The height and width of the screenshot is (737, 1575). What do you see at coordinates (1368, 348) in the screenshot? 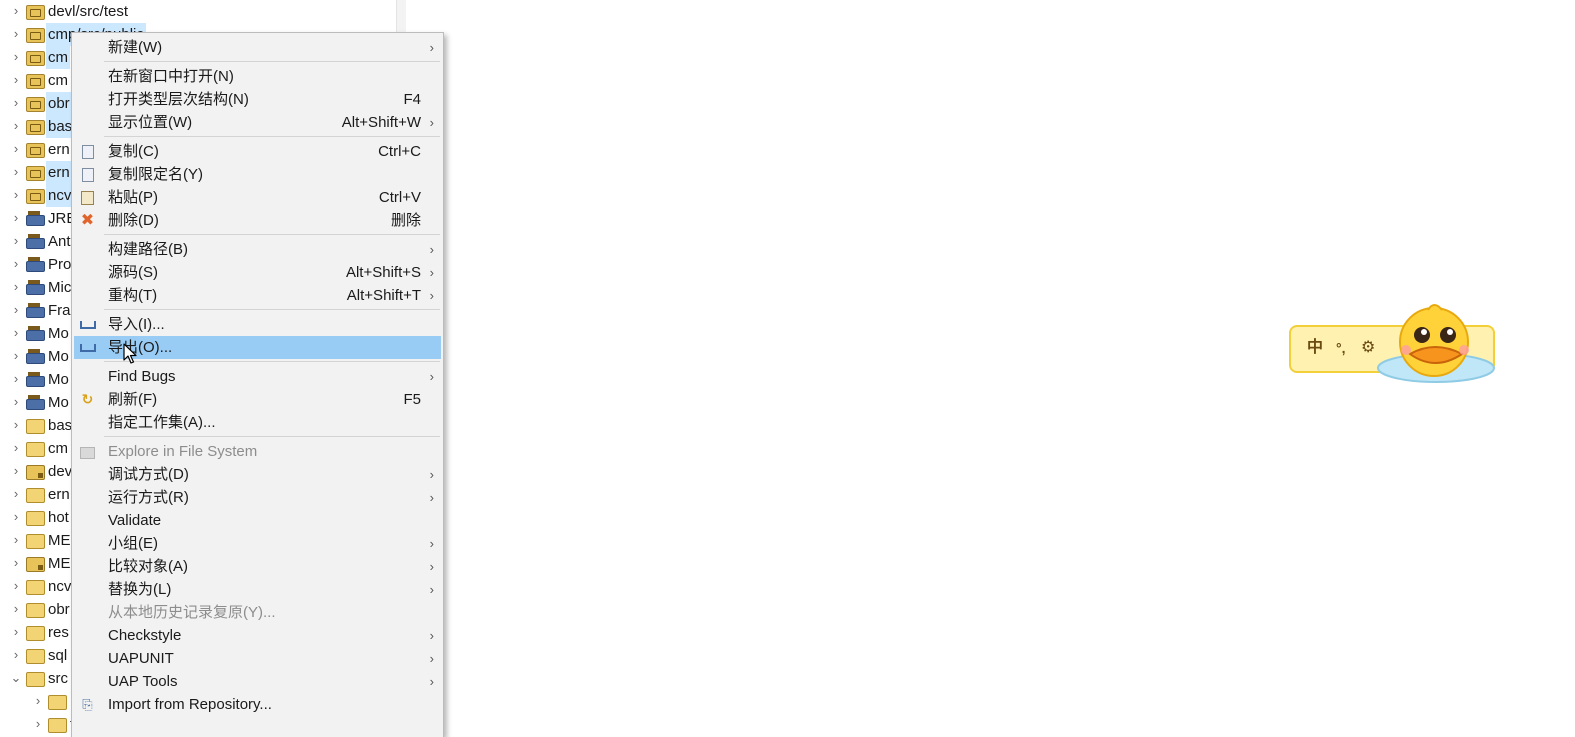
I see `ime-settings-icon: ⚙` at bounding box center [1368, 348].